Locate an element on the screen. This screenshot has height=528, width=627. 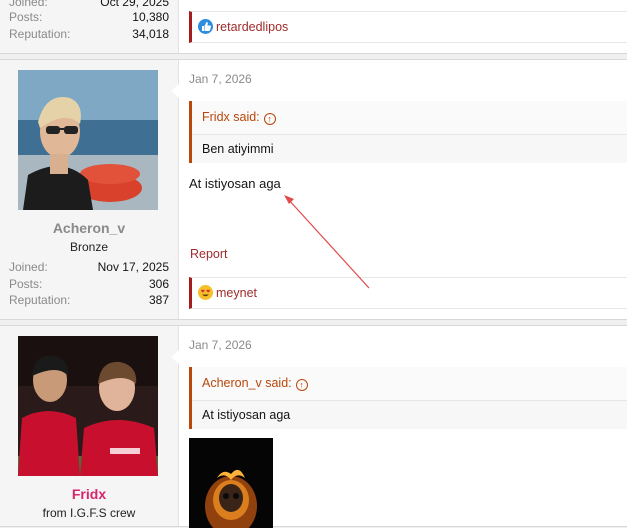
reaction-user-link: retardedlipos is located at coordinates (252, 27).